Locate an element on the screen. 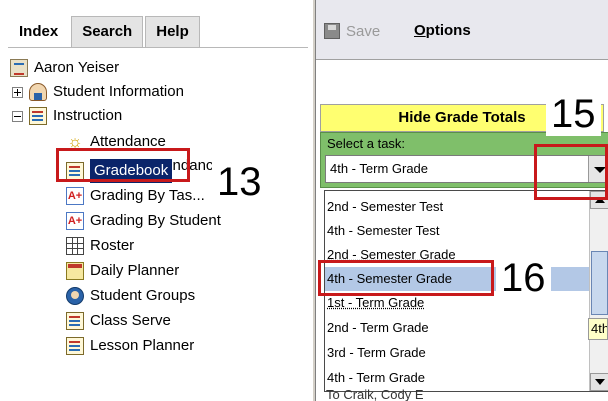  tree-node-student-information: Student Information is located at coordinates (98, 92).